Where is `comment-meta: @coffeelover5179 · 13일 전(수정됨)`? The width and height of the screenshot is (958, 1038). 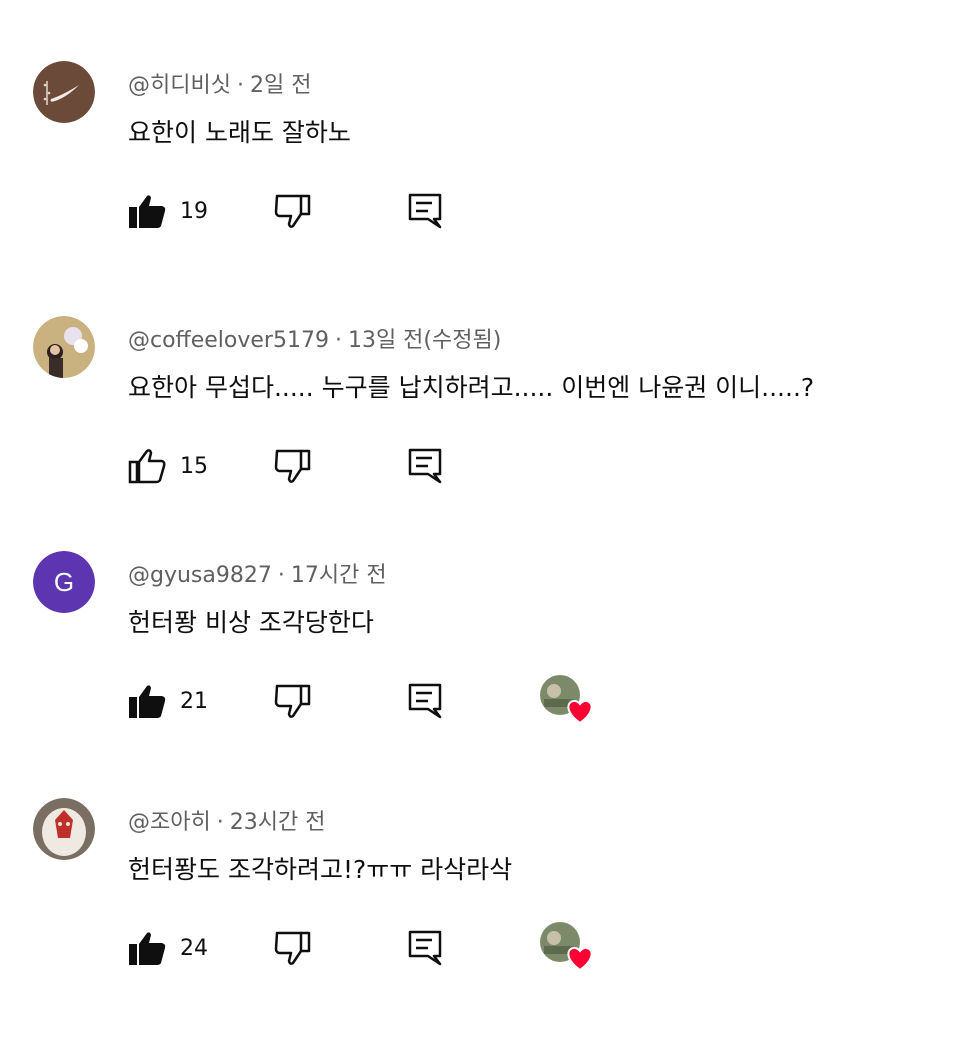 comment-meta: @coffeelover5179 · 13일 전(수정됨) is located at coordinates (314, 338).